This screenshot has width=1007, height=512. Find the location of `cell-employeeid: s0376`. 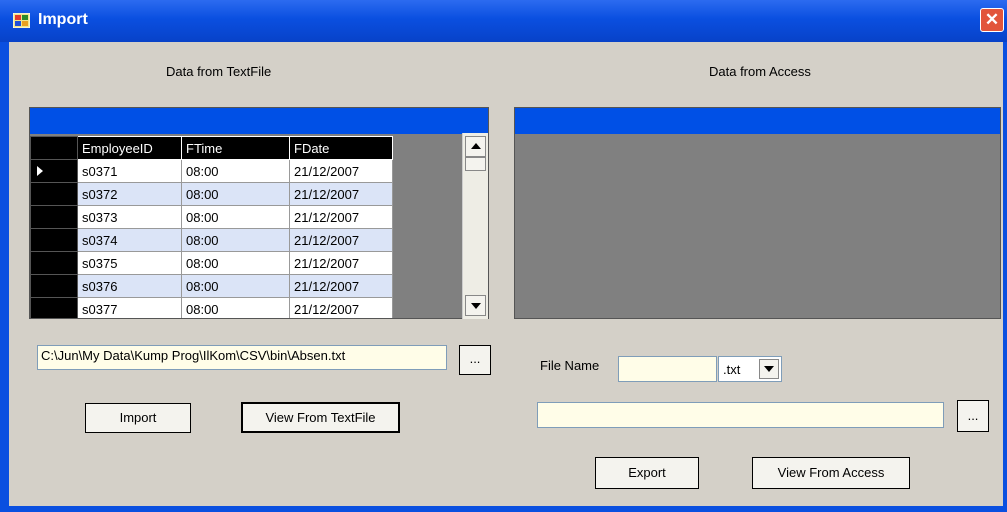

cell-employeeid: s0376 is located at coordinates (129, 286).